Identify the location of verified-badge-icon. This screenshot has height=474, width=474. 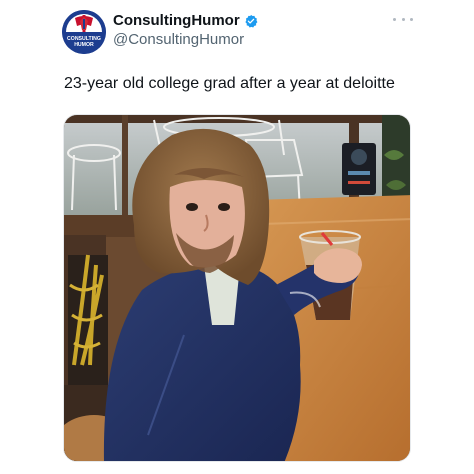
(251, 21).